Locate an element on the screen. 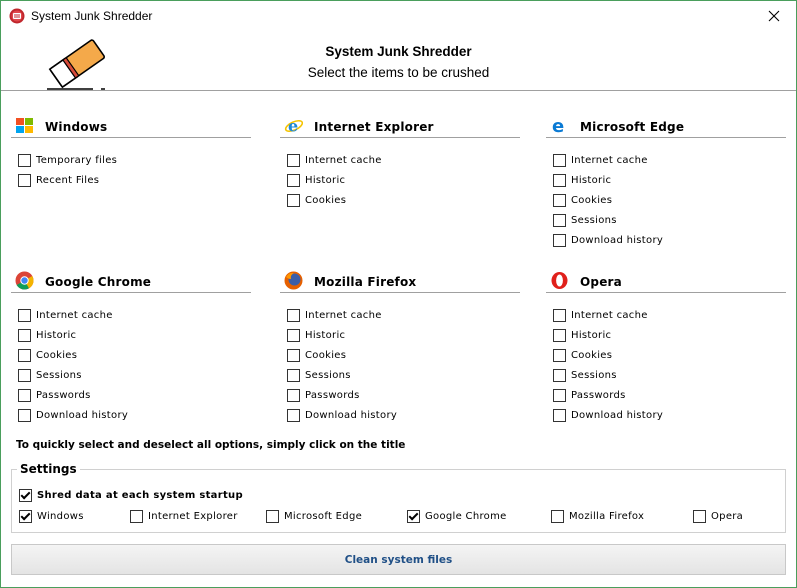 This screenshot has height=588, width=797. option-label: Opera is located at coordinates (727, 516).